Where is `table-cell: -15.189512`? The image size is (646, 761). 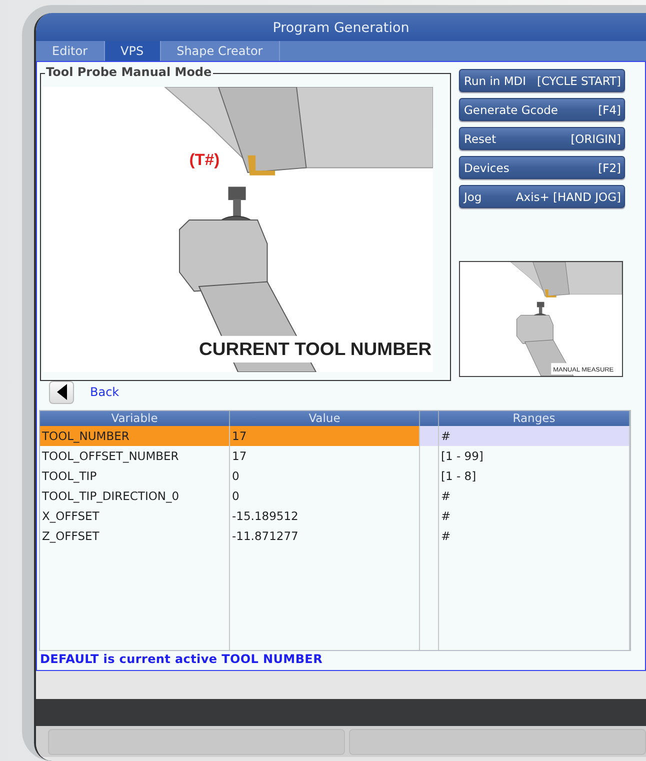 table-cell: -15.189512 is located at coordinates (325, 516).